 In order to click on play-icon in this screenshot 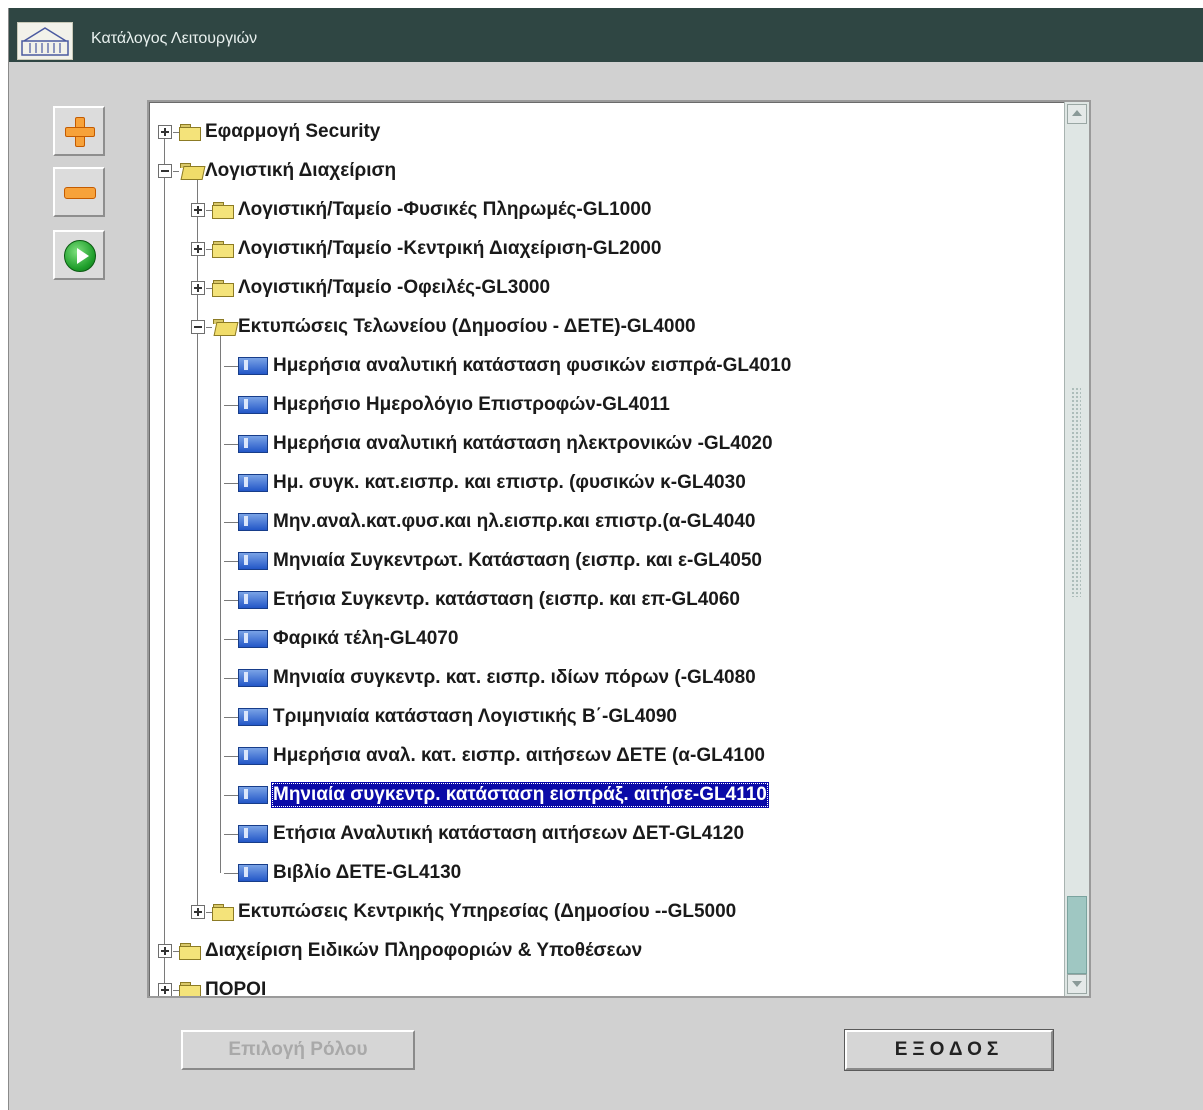, I will do `click(80, 256)`.